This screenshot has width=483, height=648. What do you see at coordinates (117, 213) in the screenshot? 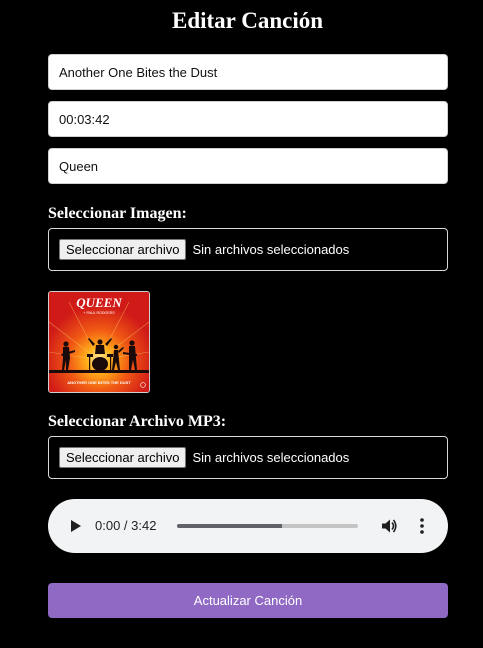
I see `image-section-label: Seleccionar Imagen:` at bounding box center [117, 213].